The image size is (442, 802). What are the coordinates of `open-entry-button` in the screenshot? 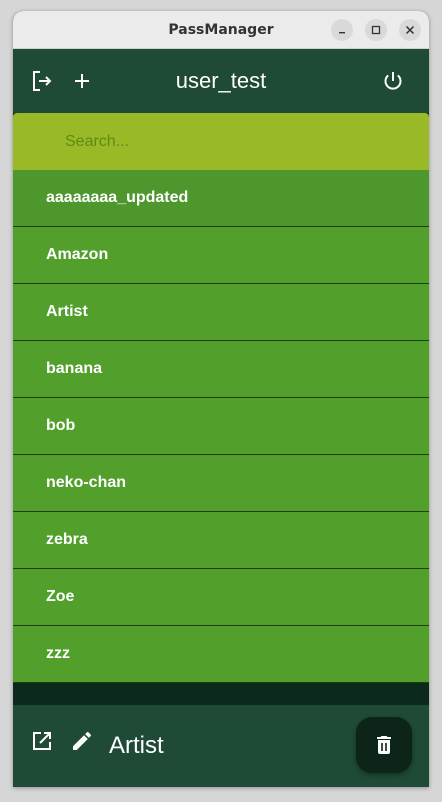 It's located at (42, 741).